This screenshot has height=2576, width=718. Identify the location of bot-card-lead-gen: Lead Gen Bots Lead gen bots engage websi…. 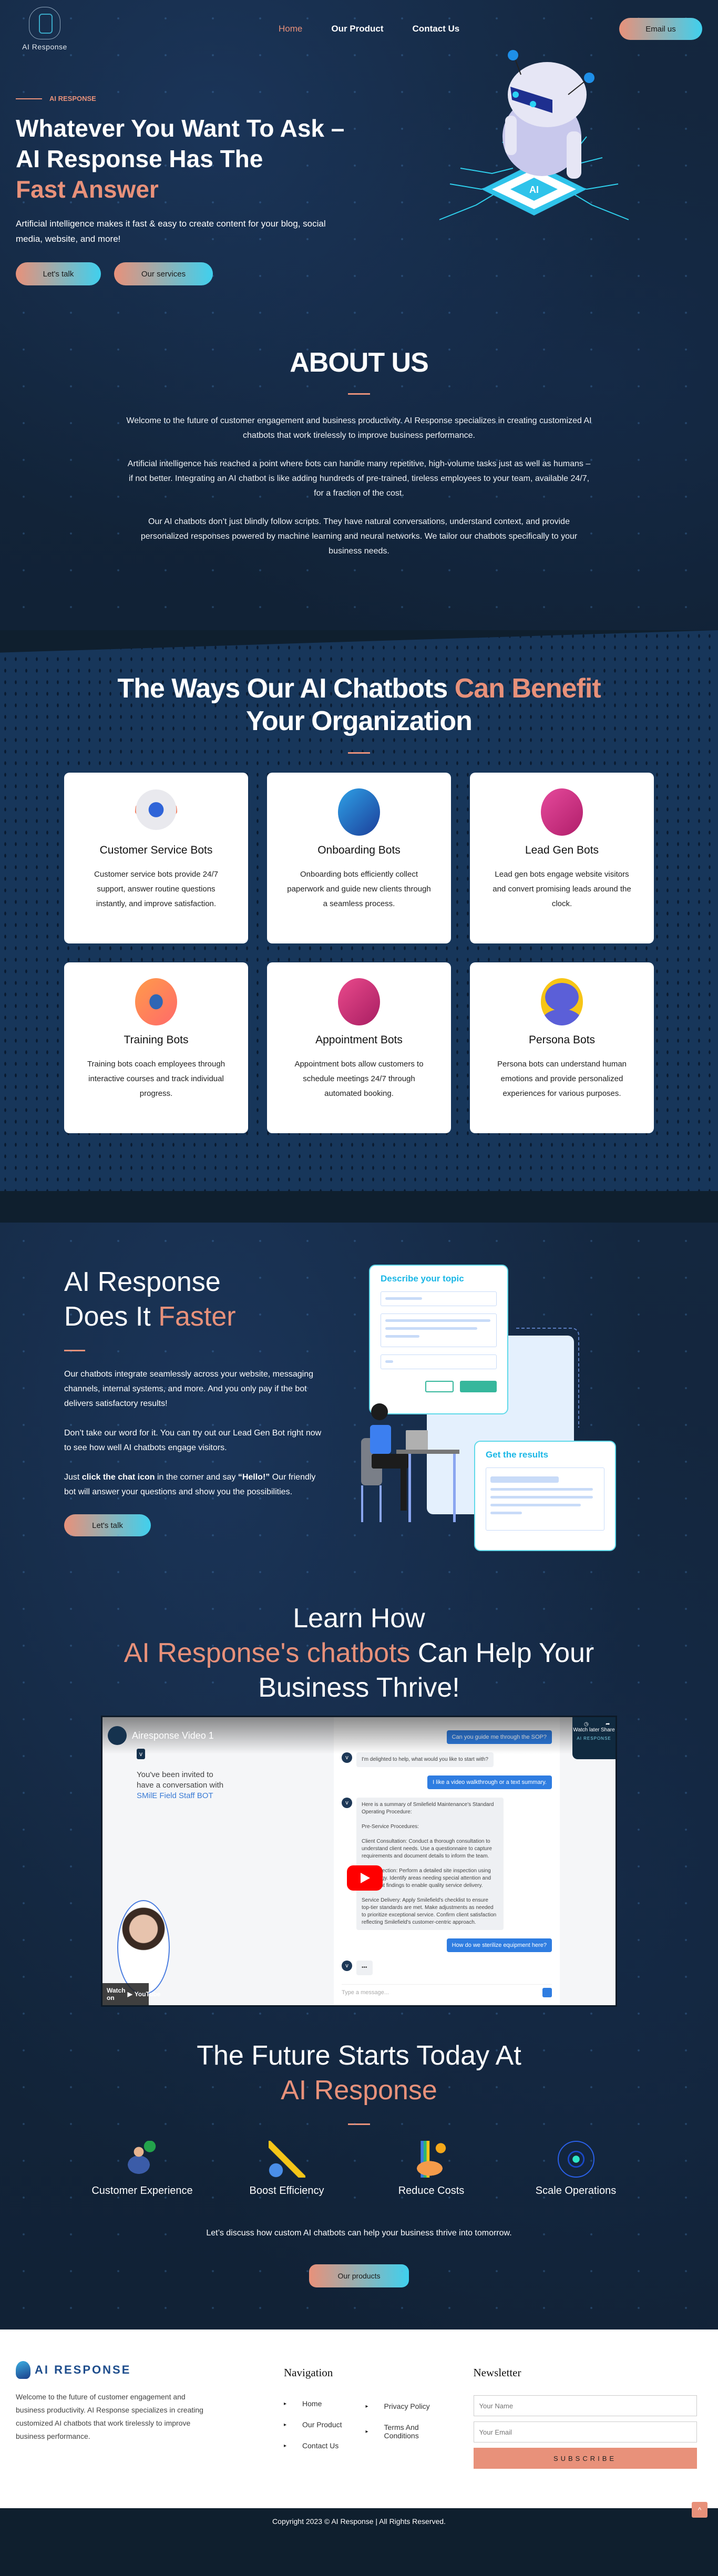
(562, 858).